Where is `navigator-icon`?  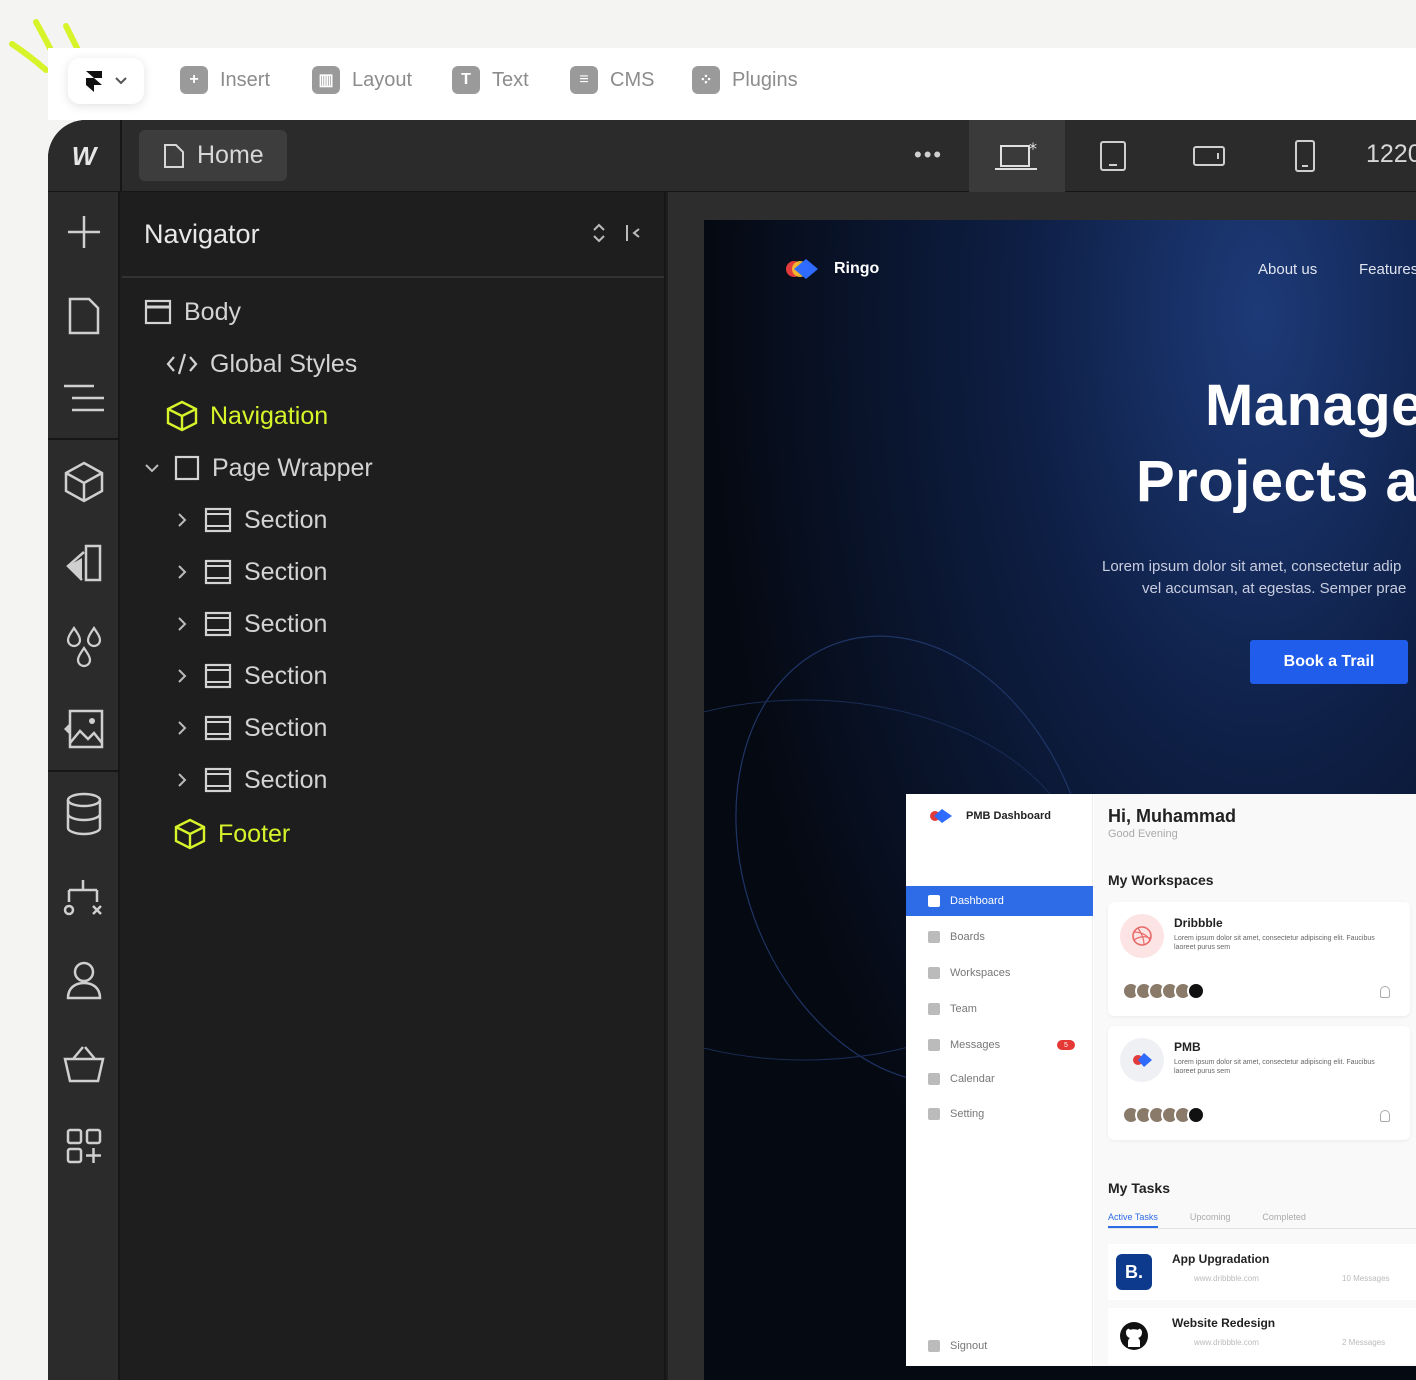
navigator-icon is located at coordinates (84, 398).